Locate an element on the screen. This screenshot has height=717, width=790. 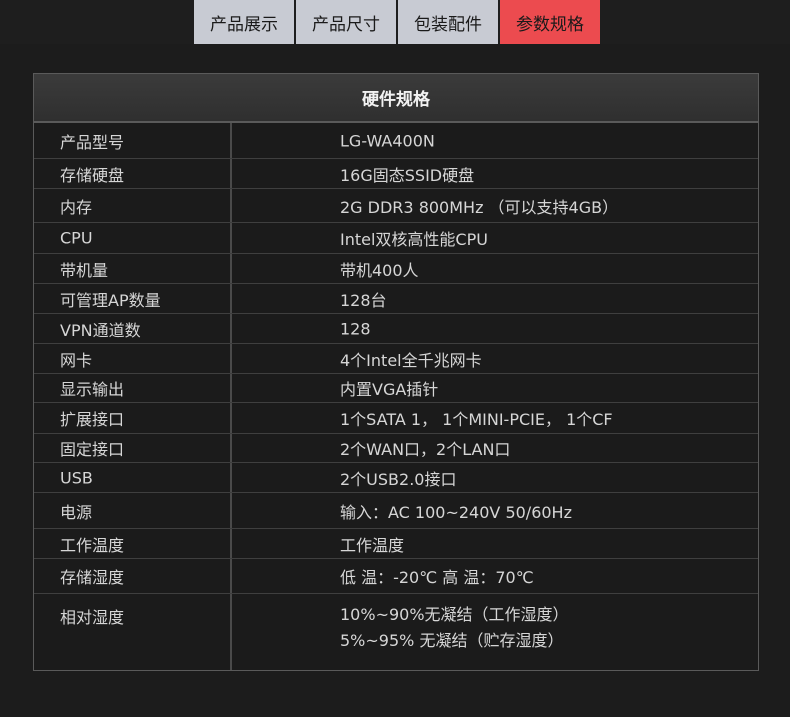
table-row: 网卡 4个Intel全千兆网卡 is located at coordinates (396, 359).